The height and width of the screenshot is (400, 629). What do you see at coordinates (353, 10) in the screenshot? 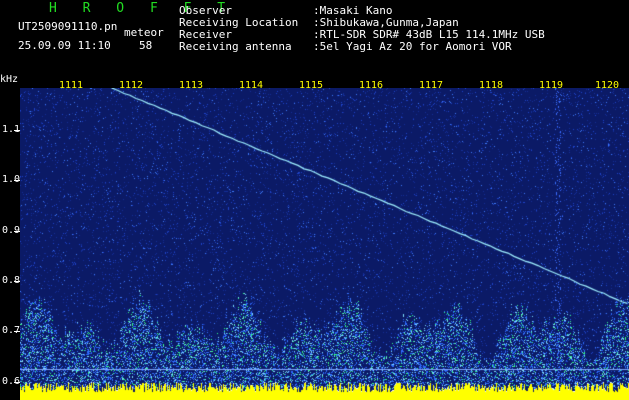
I see `observer-value: :Masaki Kano` at bounding box center [353, 10].